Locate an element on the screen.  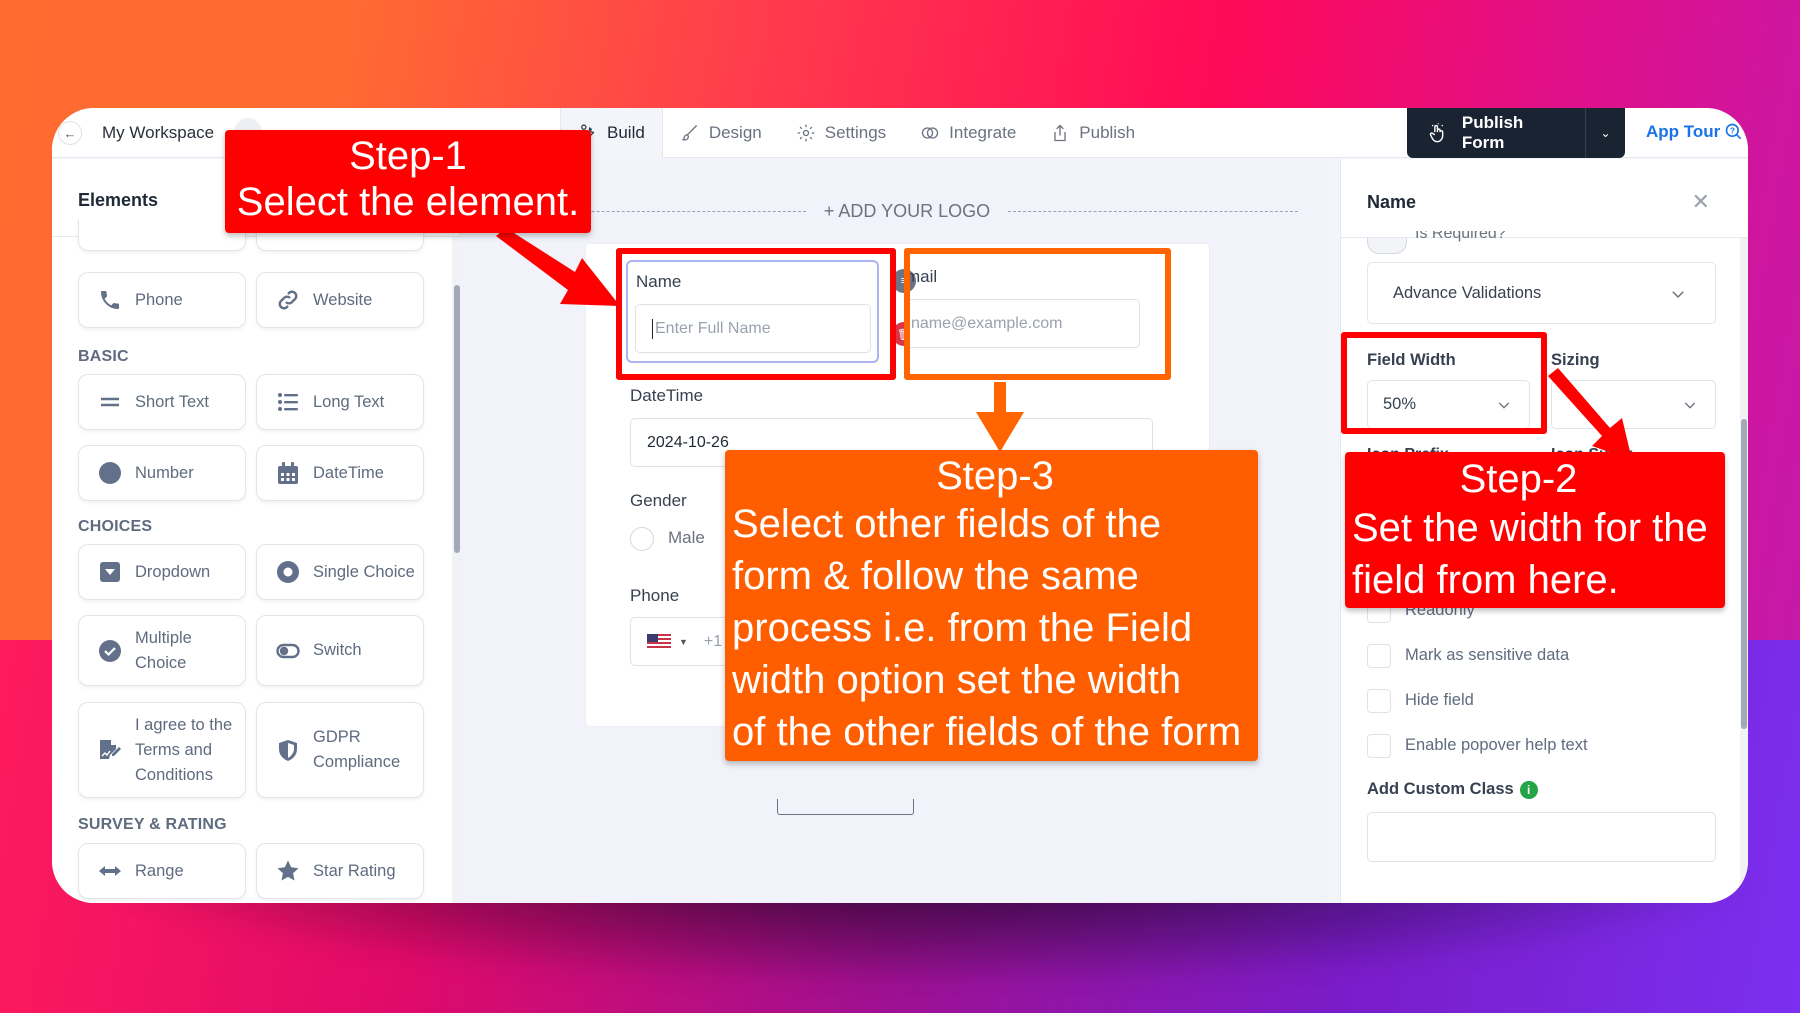
hand-pointer-icon is located at coordinates (1436, 133).